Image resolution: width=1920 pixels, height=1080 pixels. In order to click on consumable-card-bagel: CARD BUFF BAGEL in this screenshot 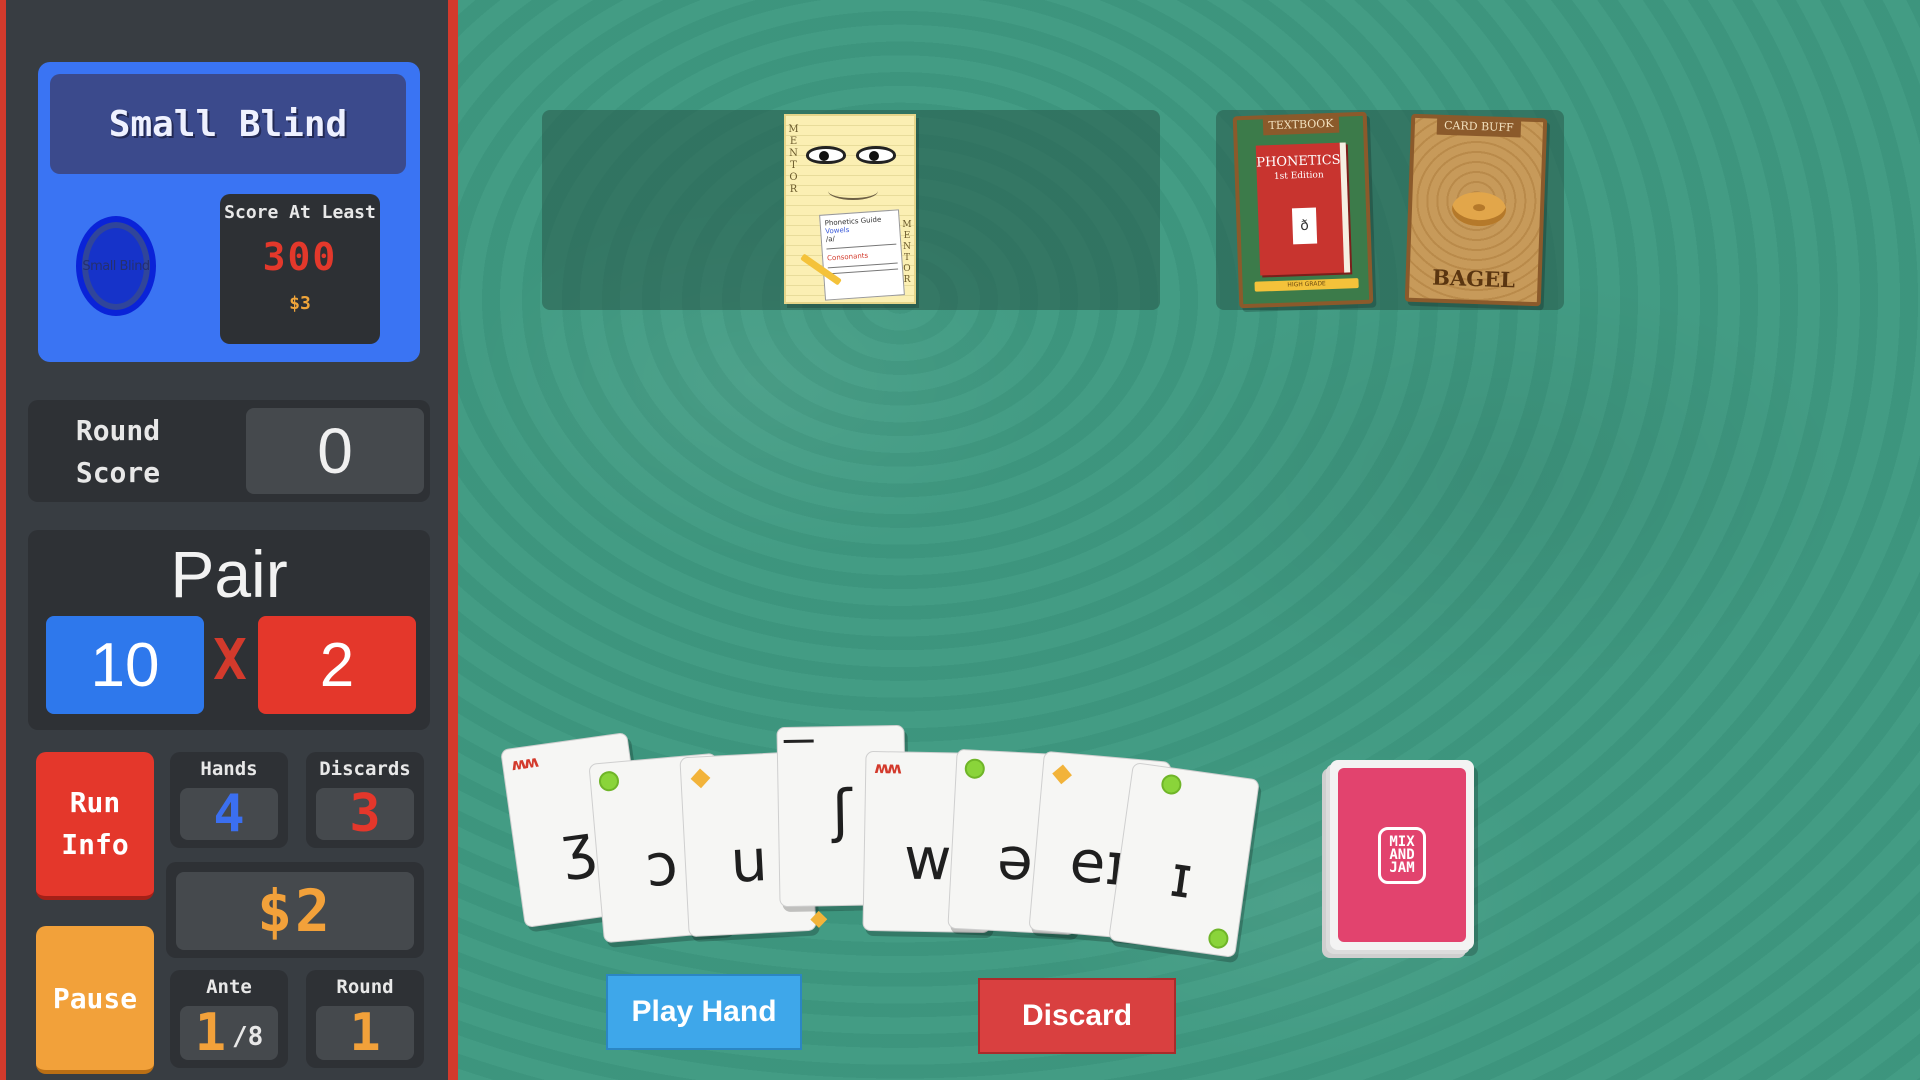, I will do `click(1476, 210)`.